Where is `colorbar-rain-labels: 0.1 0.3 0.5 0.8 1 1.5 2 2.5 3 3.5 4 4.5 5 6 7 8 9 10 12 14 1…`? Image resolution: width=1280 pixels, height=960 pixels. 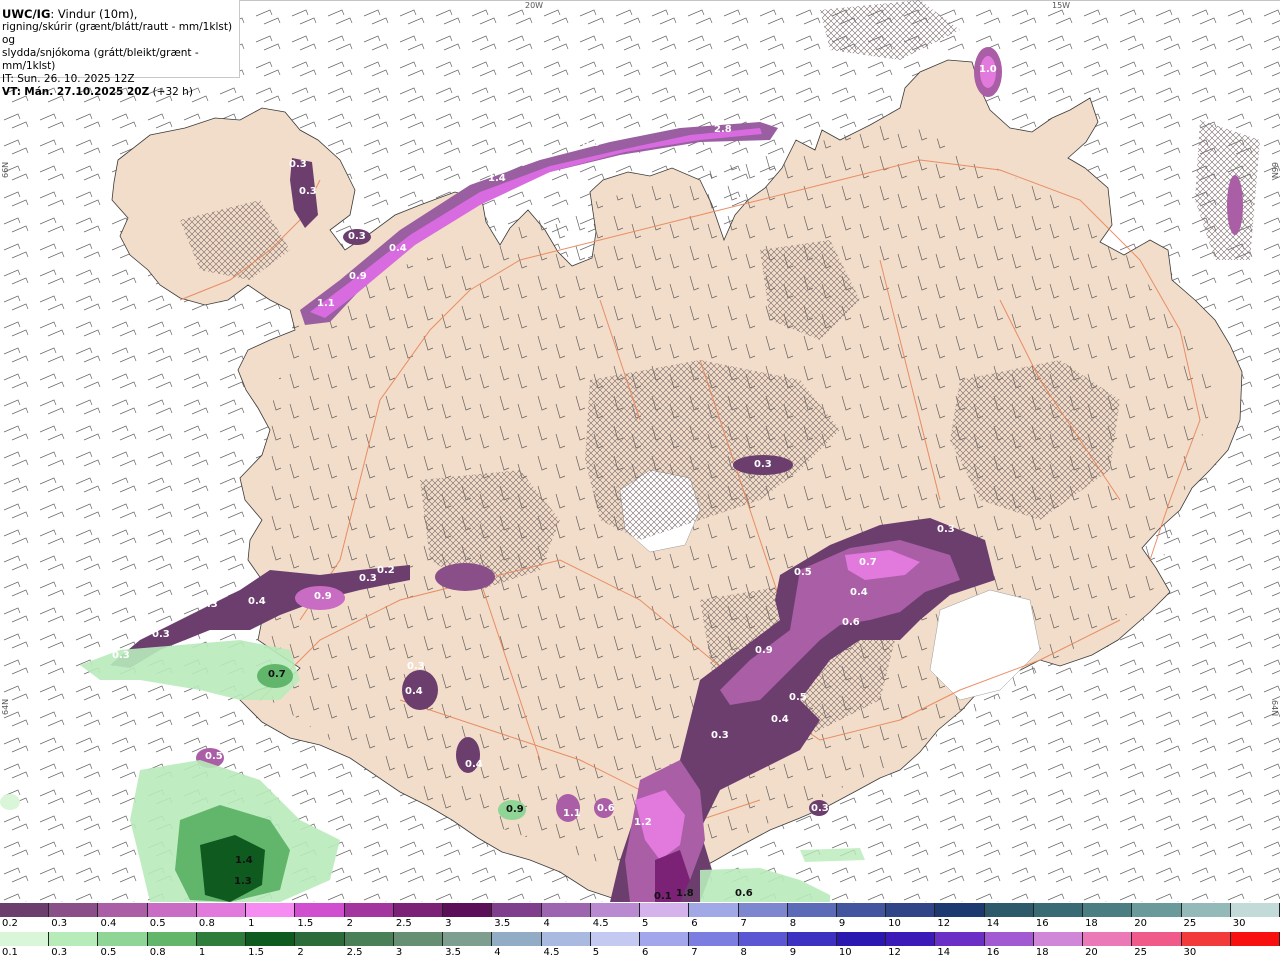 colorbar-rain-labels: 0.1 0.3 0.5 0.8 1 1.5 2 2.5 3 3.5 4 4.5 5 6 7 8 9 10 12 14 1… is located at coordinates (640, 953).